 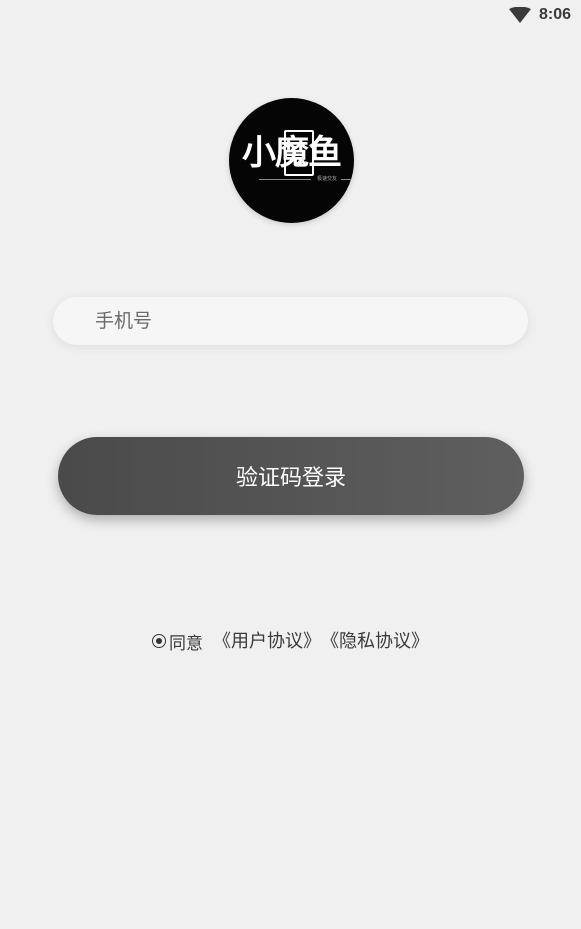 What do you see at coordinates (285, 179) in the screenshot?
I see `logo-divider-left` at bounding box center [285, 179].